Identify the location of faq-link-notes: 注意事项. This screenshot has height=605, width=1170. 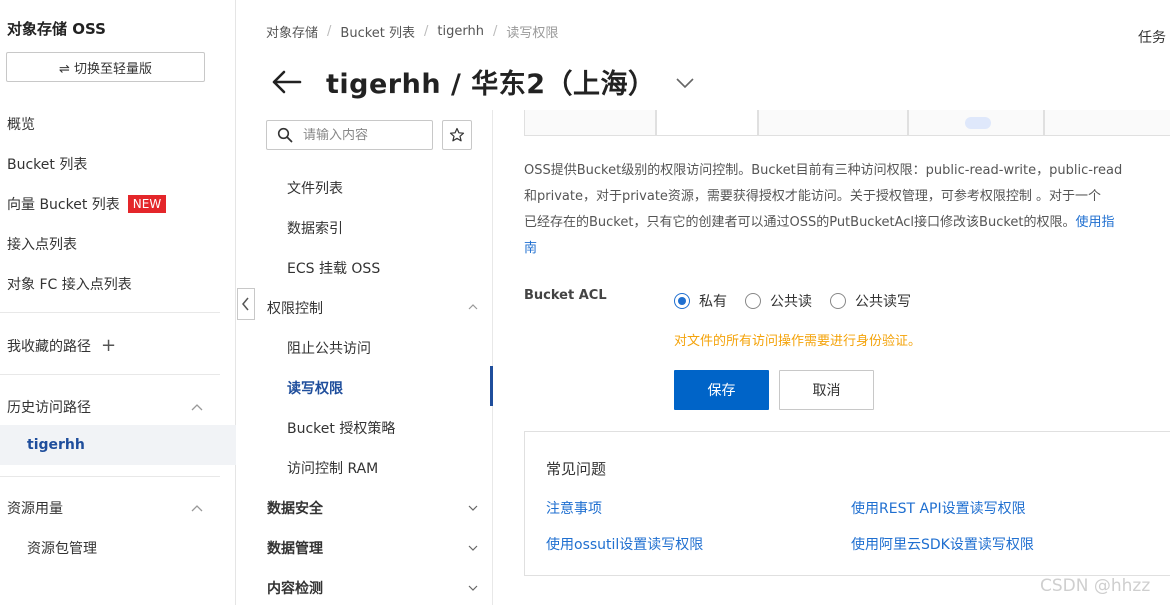
(574, 508).